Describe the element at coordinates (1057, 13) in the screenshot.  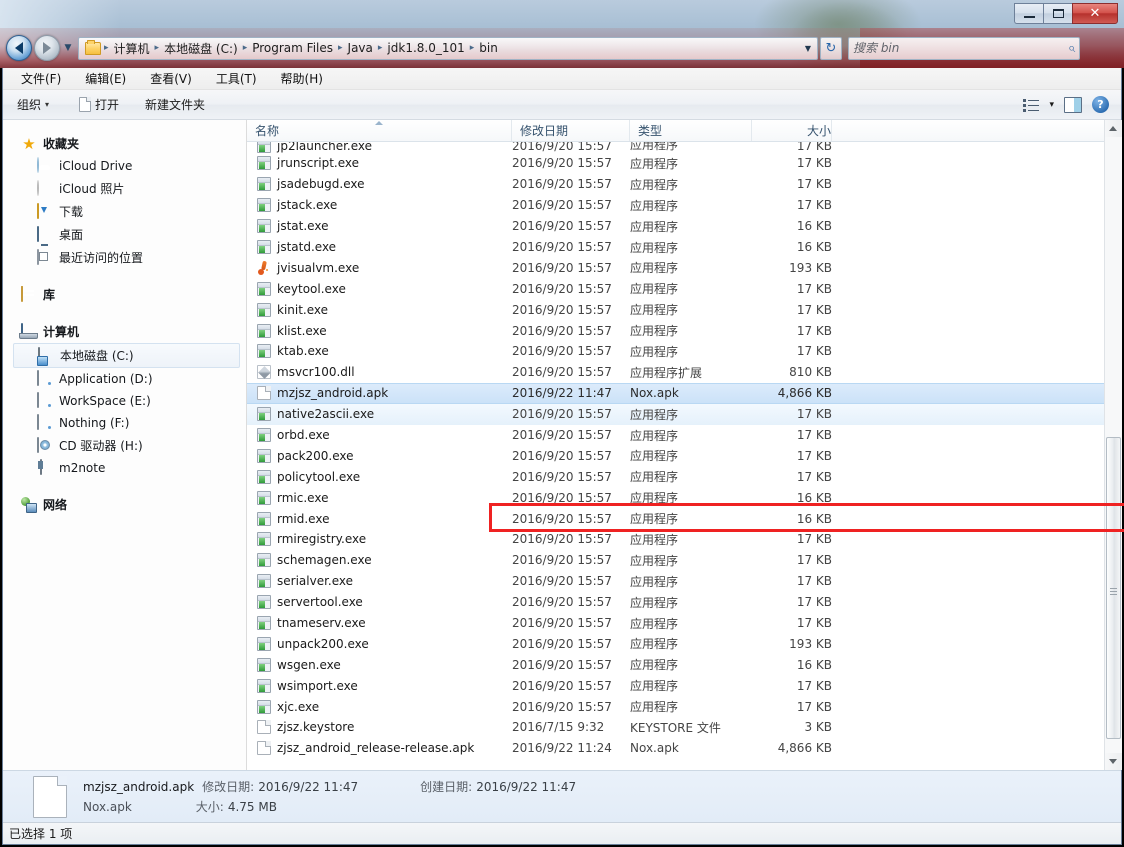
I see `maximize-button` at that location.